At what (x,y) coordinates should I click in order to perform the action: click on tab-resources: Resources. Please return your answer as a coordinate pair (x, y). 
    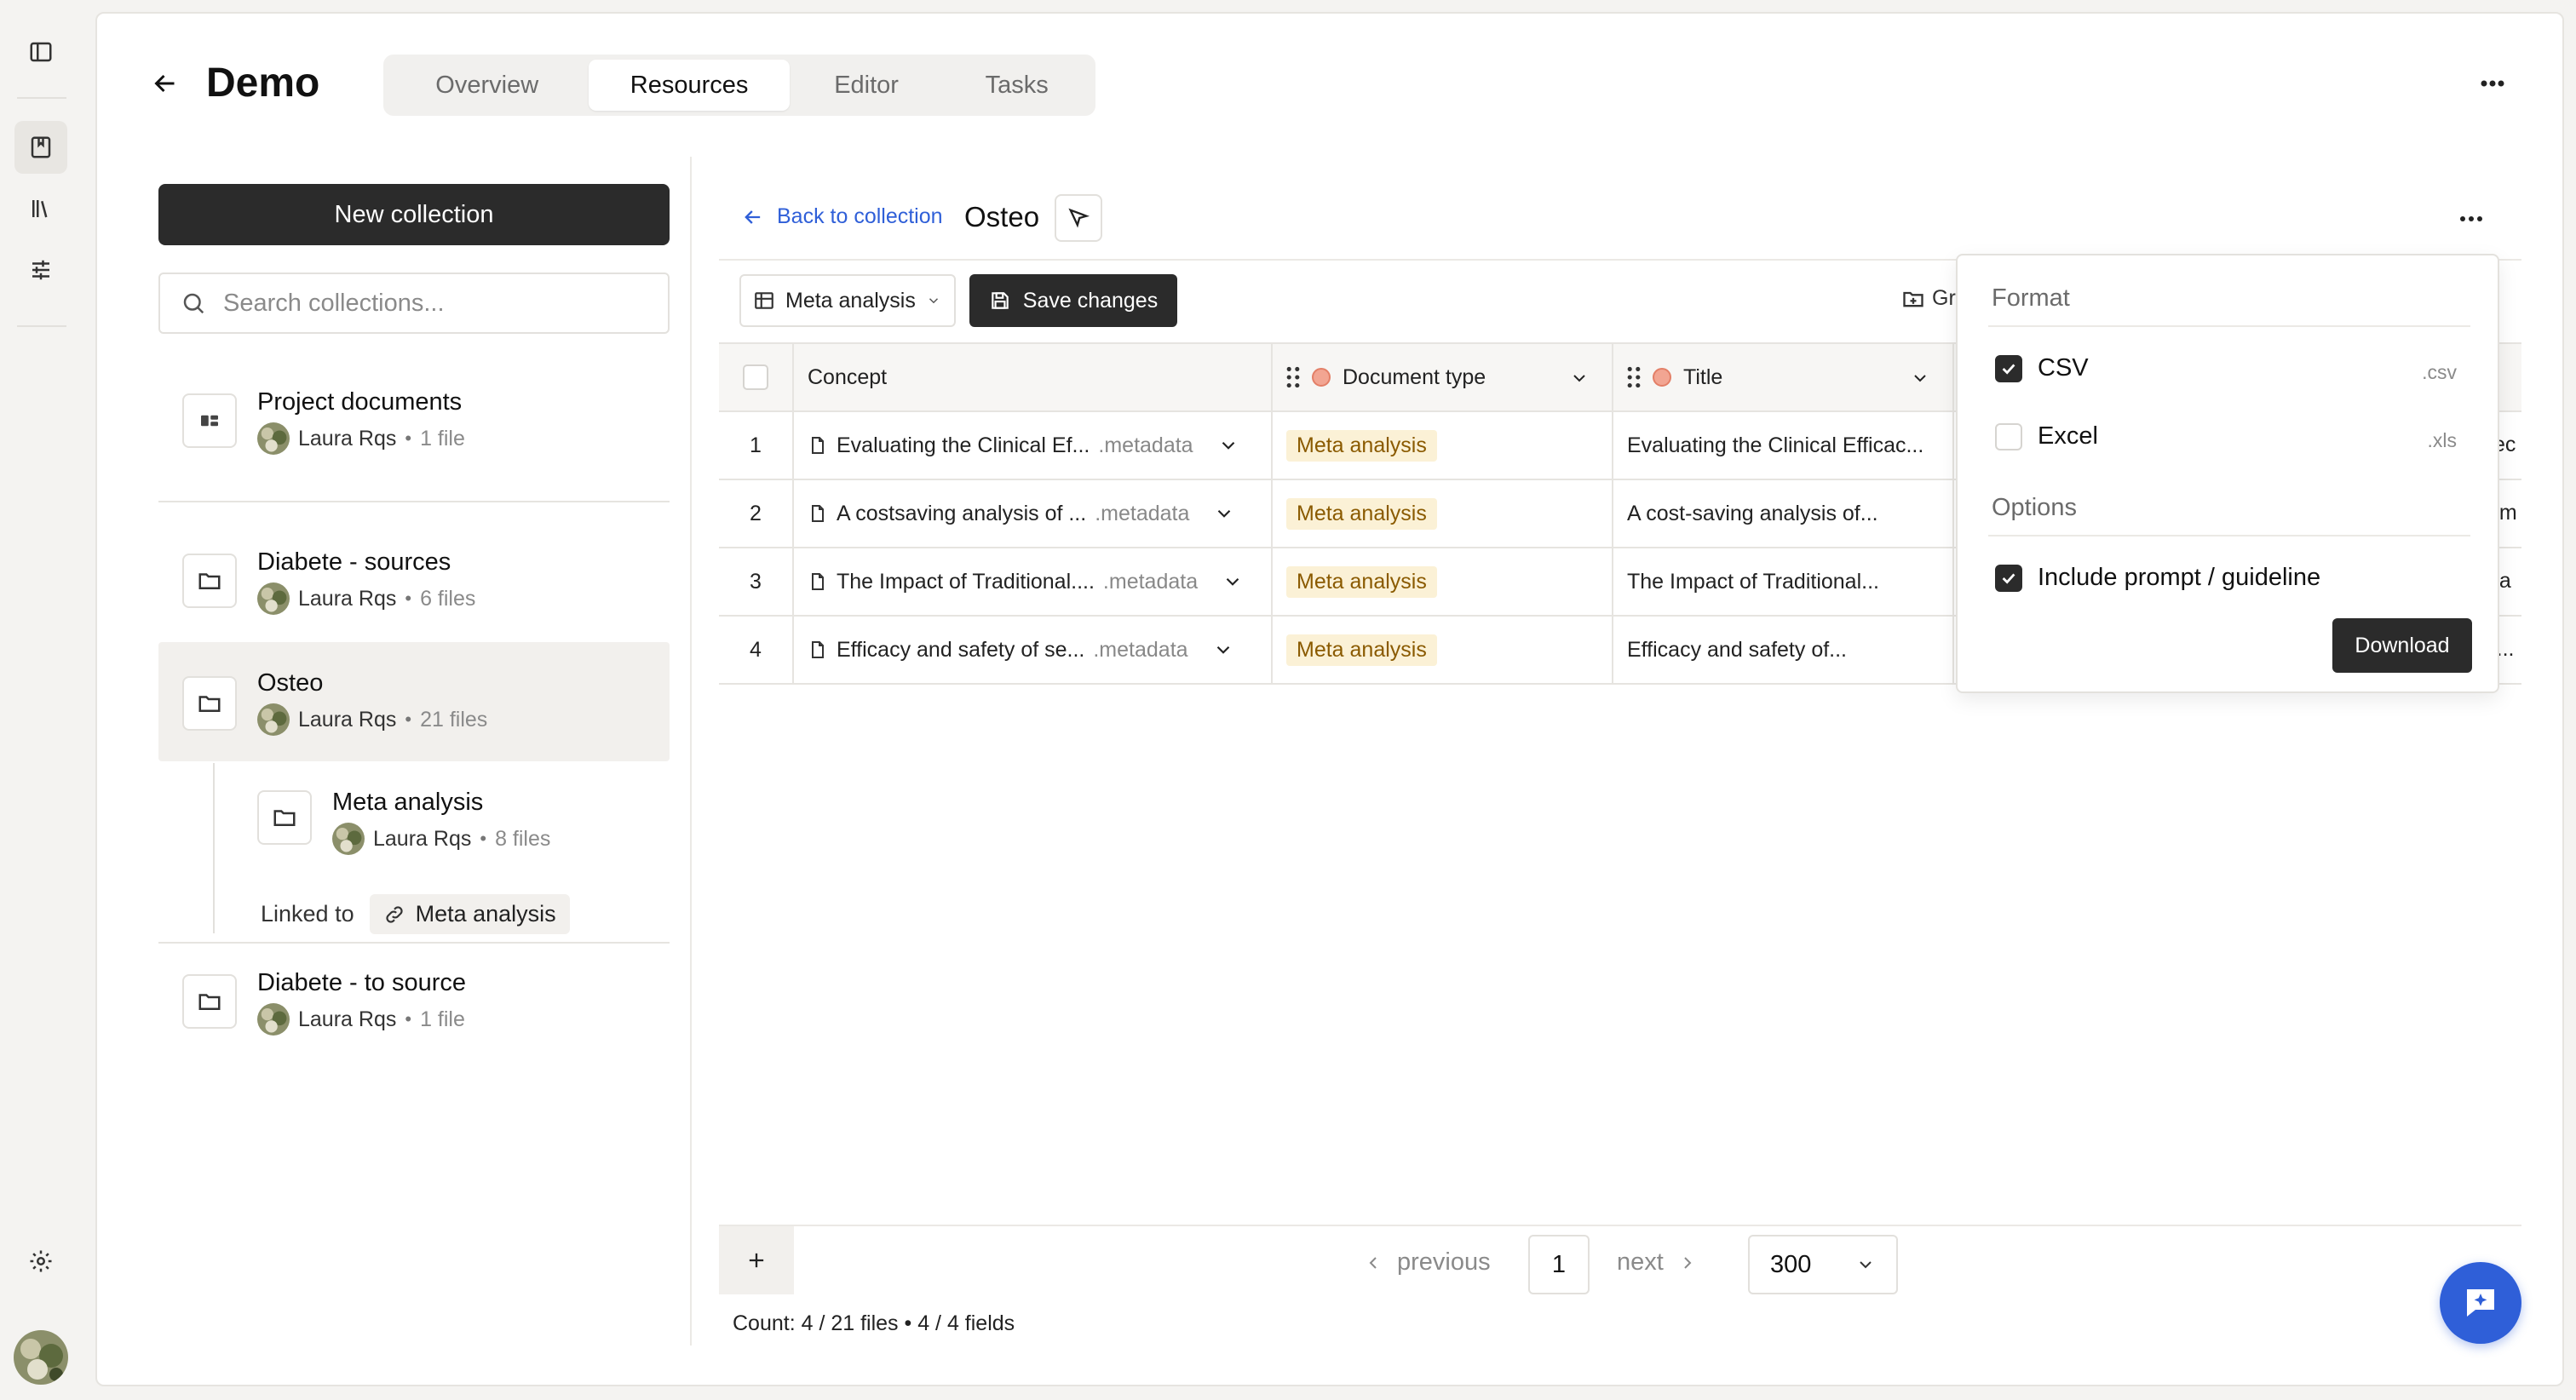
    Looking at the image, I should click on (690, 85).